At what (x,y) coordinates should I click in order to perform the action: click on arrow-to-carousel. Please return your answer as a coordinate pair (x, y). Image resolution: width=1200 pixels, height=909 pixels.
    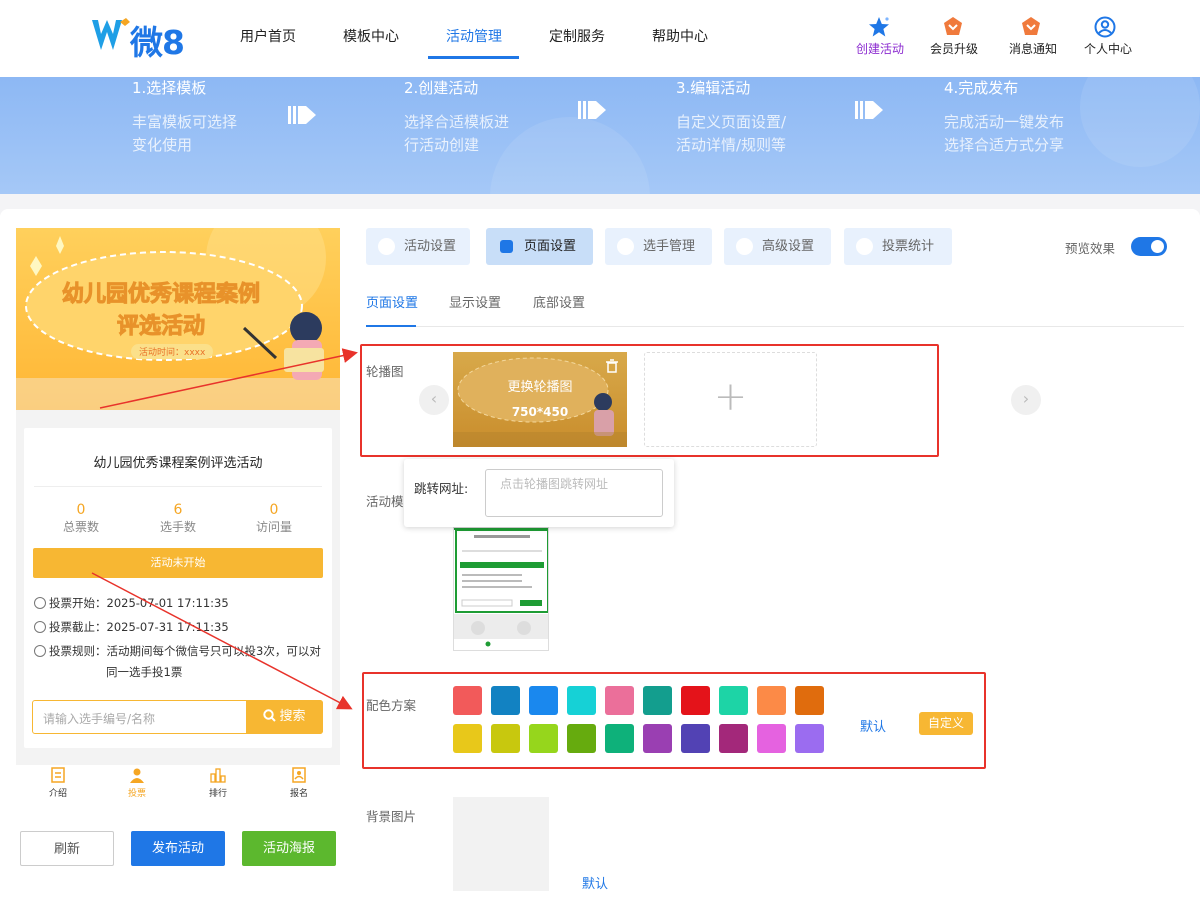
    Looking at the image, I should click on (228, 378).